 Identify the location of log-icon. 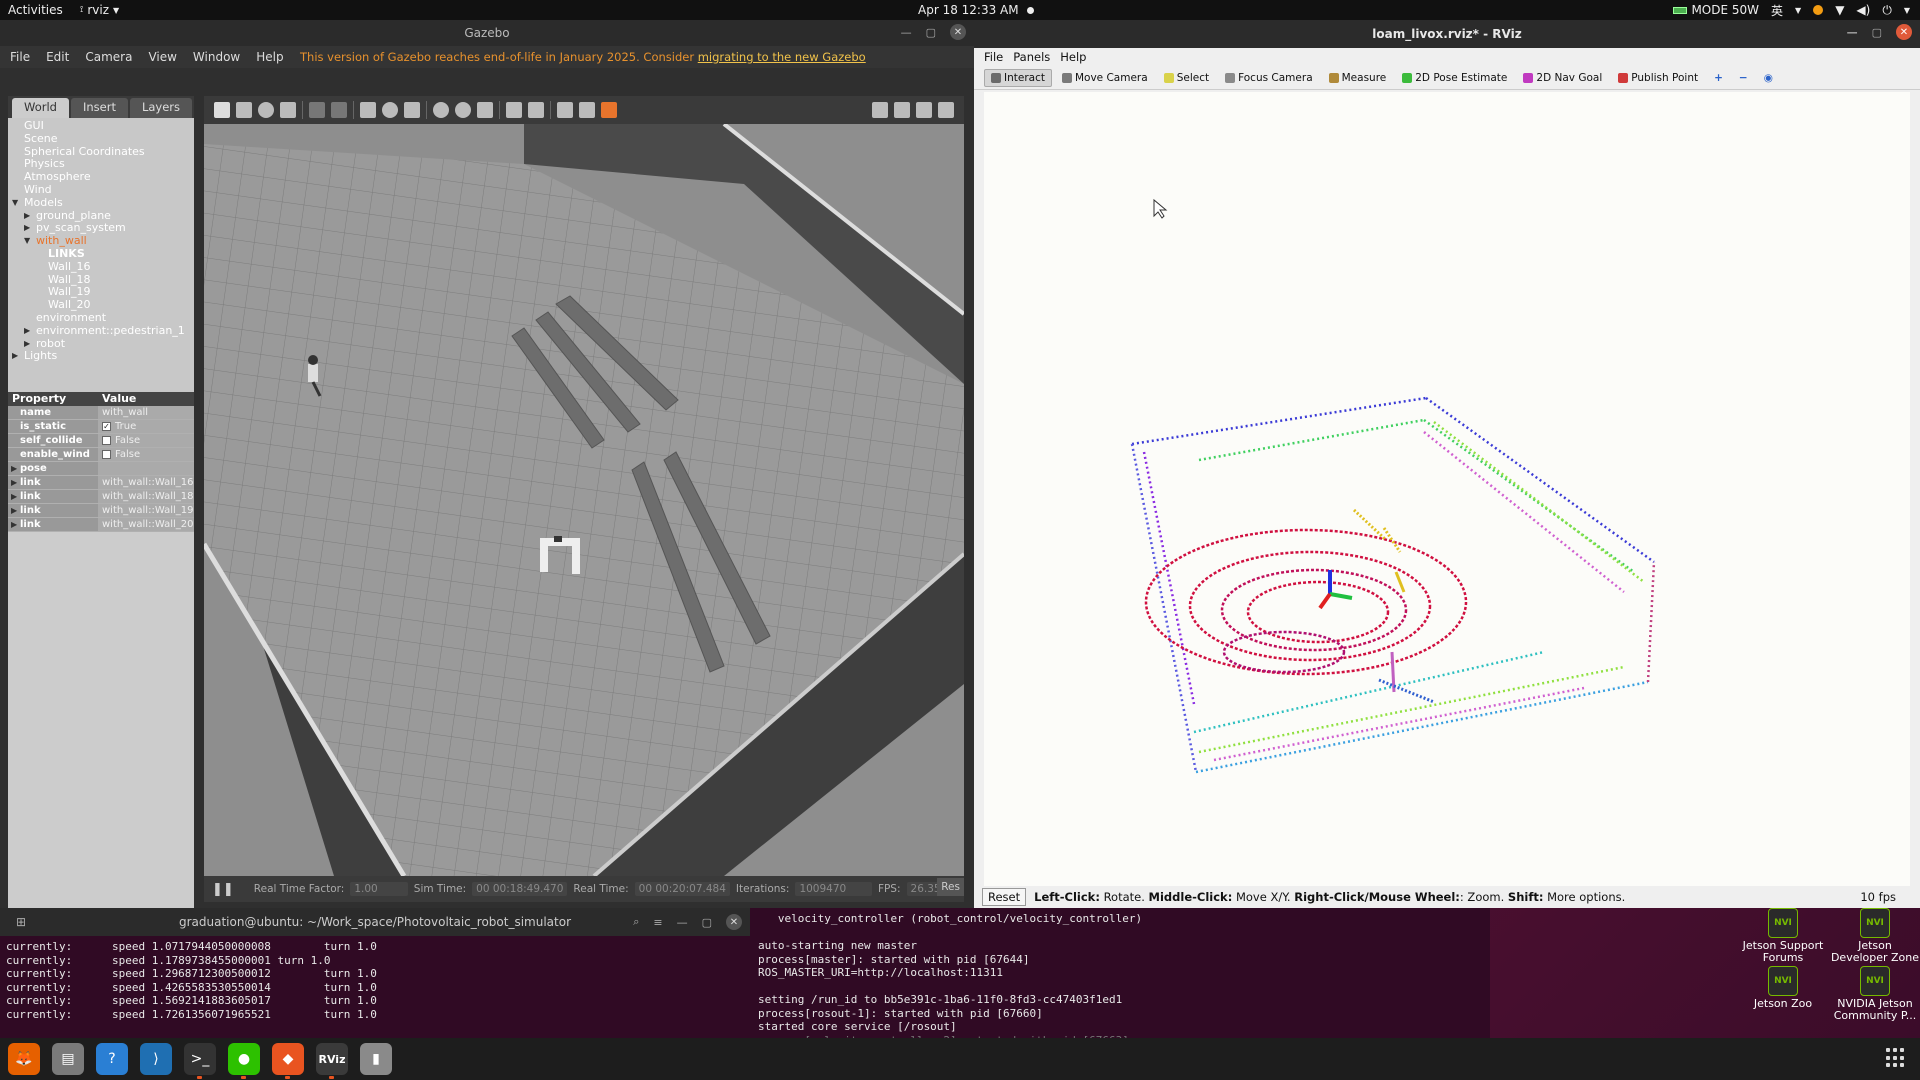
(902, 110).